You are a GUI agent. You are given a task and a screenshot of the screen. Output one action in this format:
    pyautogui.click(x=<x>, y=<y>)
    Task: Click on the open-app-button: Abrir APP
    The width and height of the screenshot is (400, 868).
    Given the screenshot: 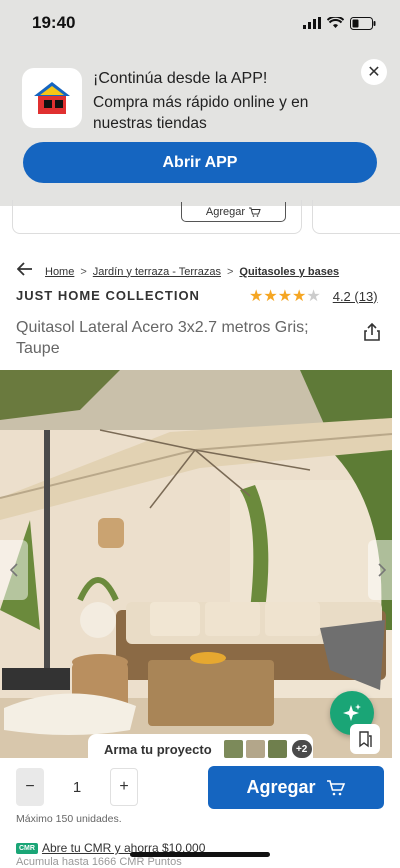 What is the action you would take?
    pyautogui.click(x=200, y=162)
    